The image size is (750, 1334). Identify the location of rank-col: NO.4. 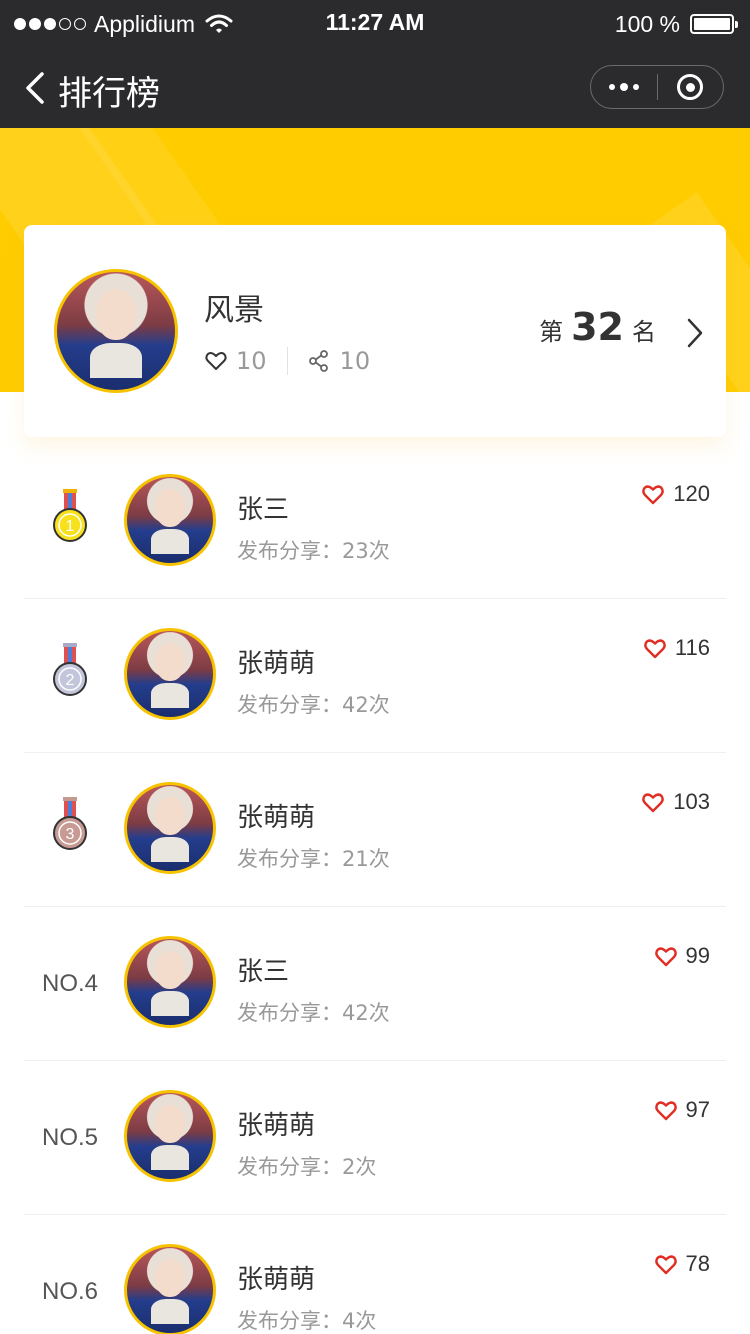
(70, 984).